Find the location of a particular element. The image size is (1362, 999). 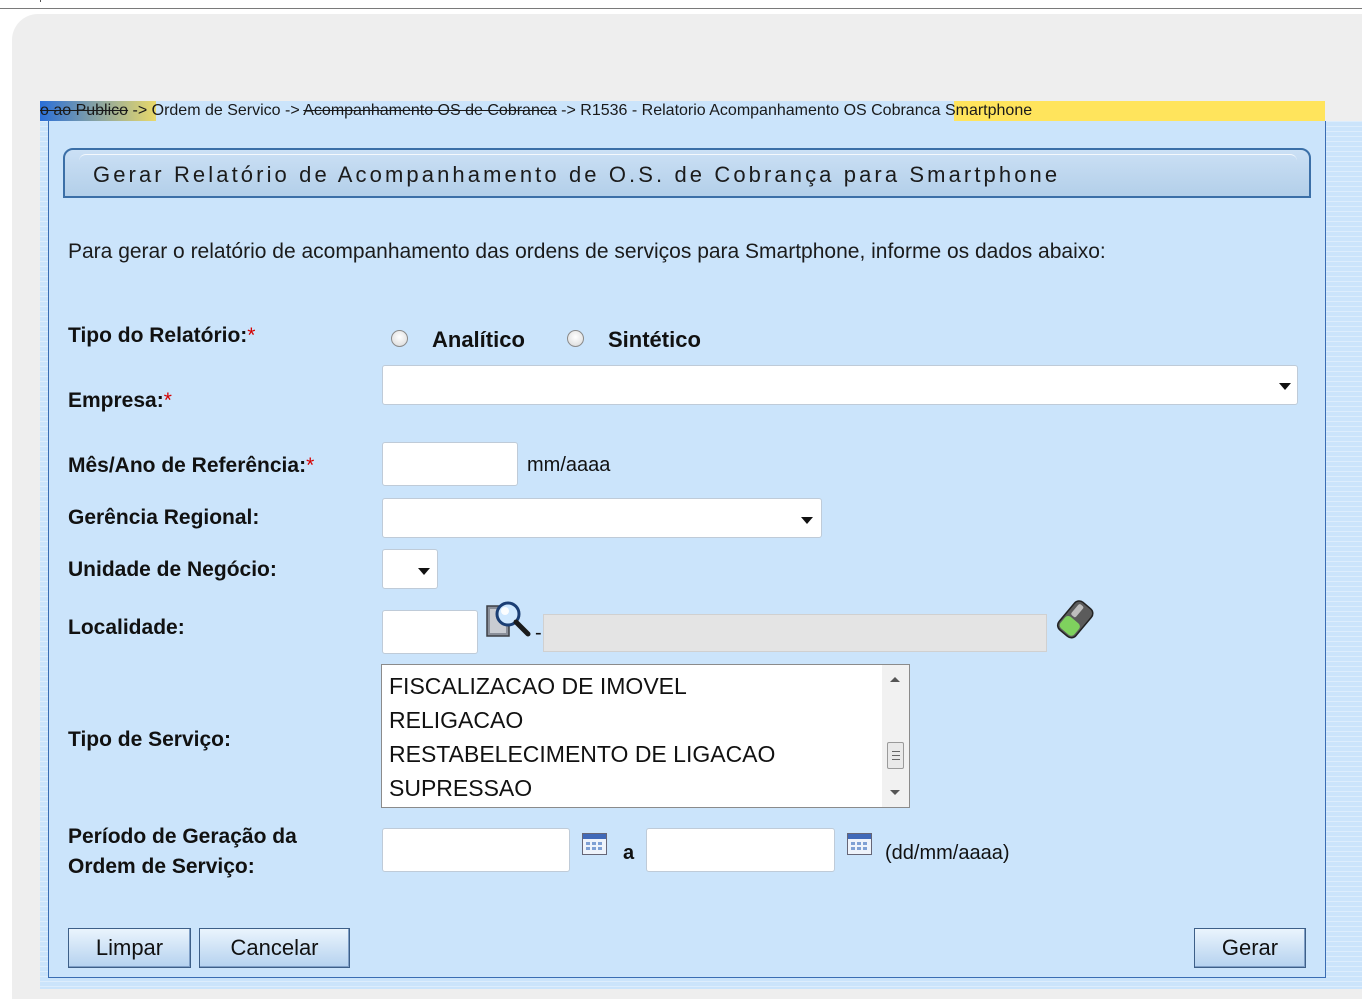

cancelar-button: Cancelar is located at coordinates (274, 948).